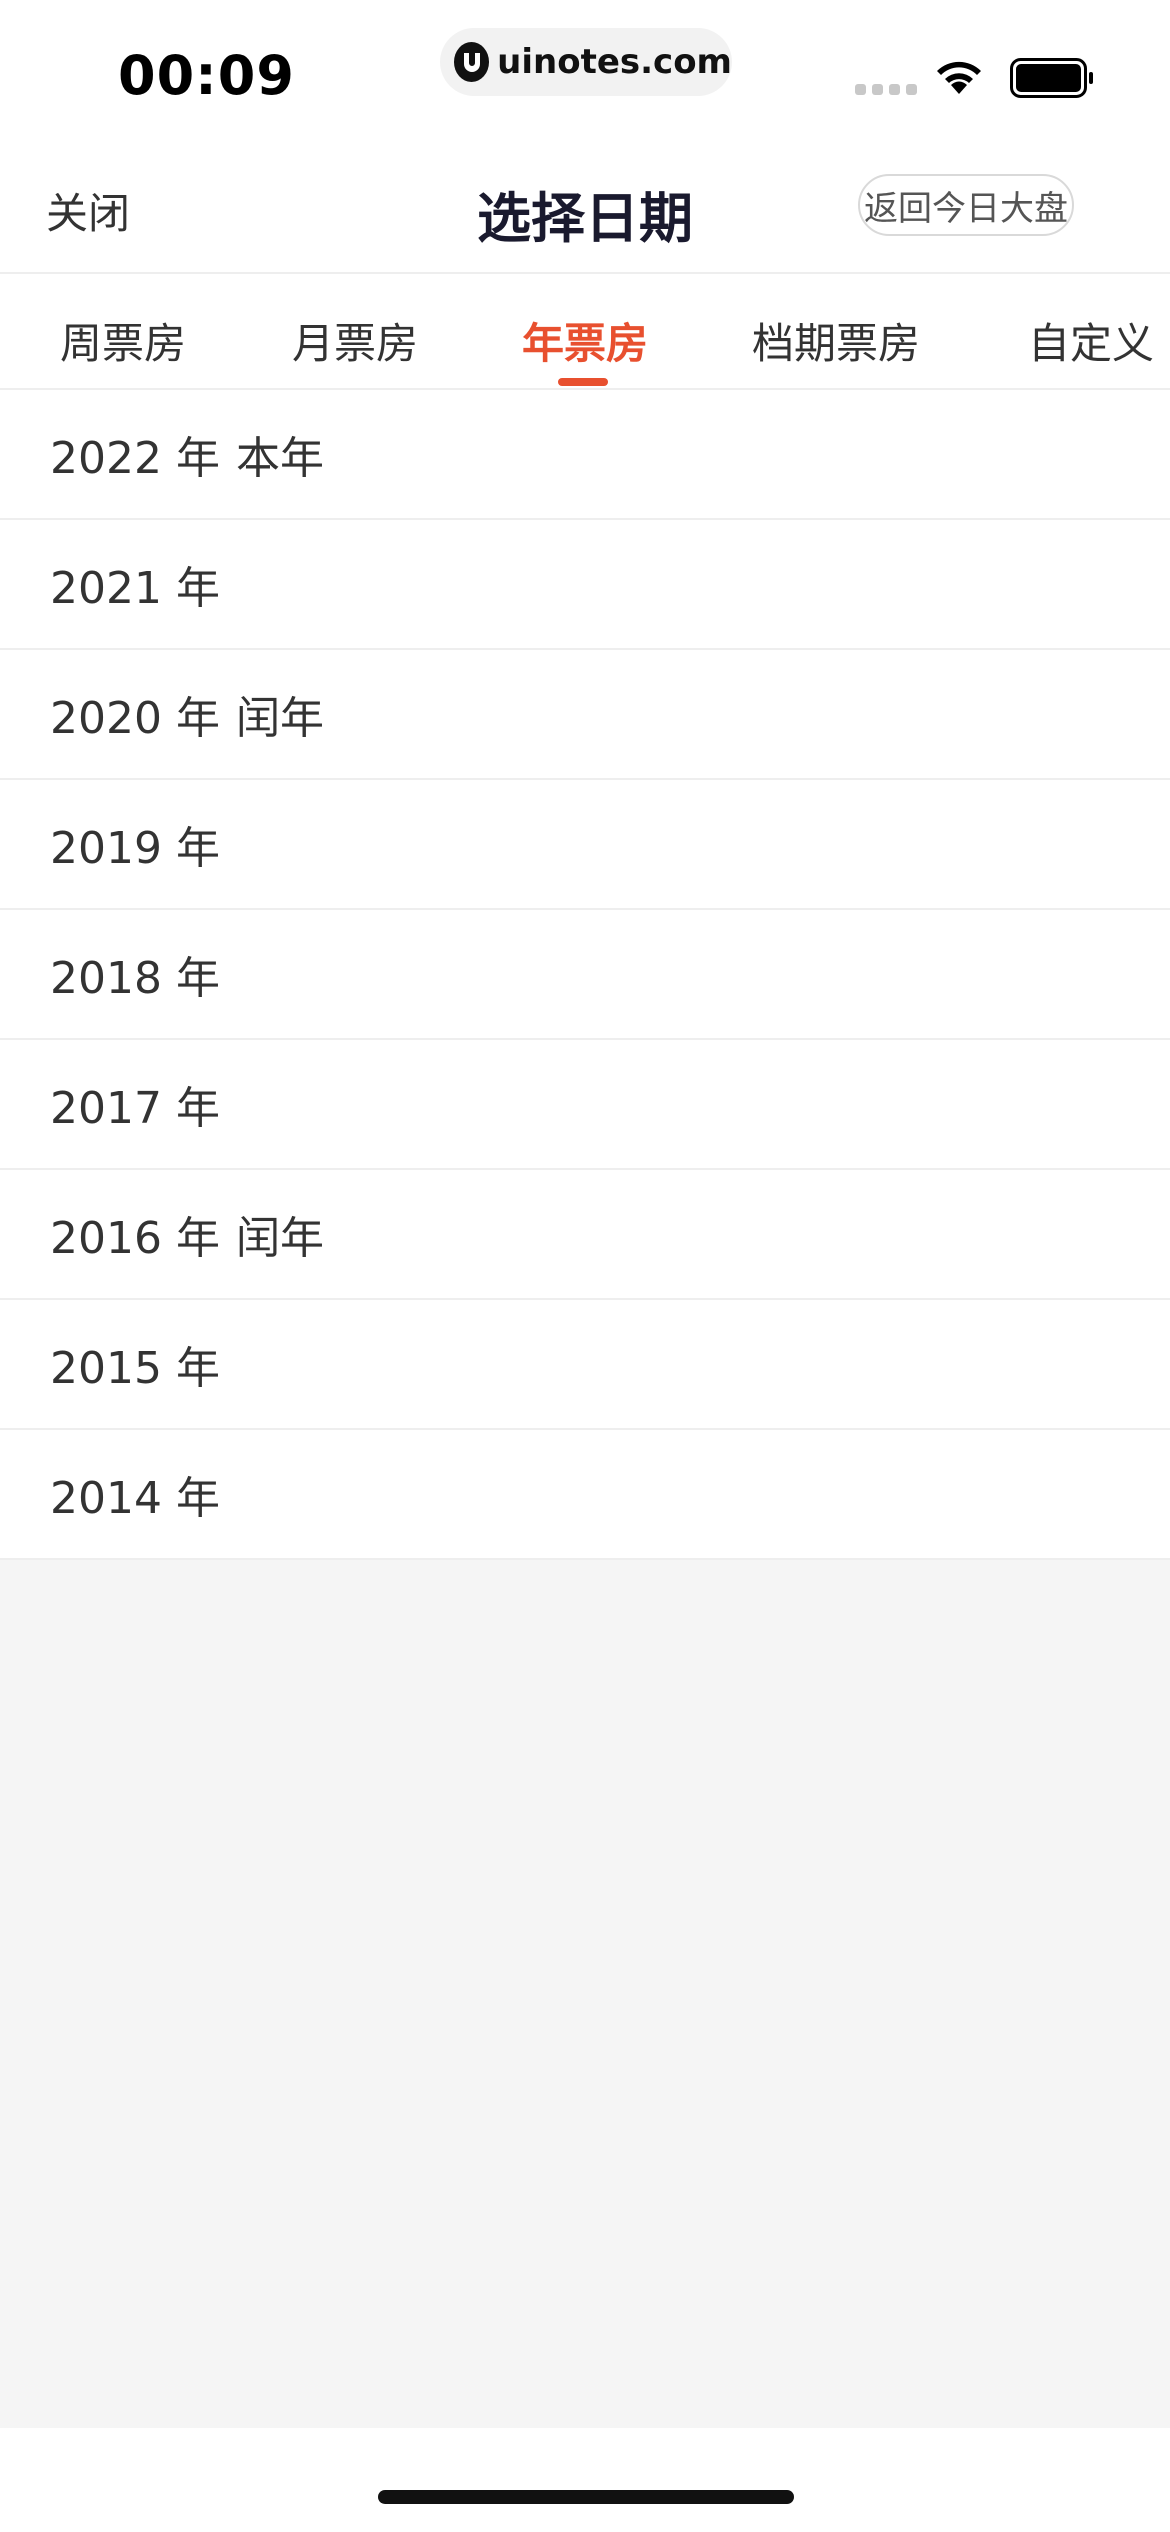 This screenshot has width=1170, height=2532. What do you see at coordinates (135, 588) in the screenshot?
I see `year-label: 2021 年` at bounding box center [135, 588].